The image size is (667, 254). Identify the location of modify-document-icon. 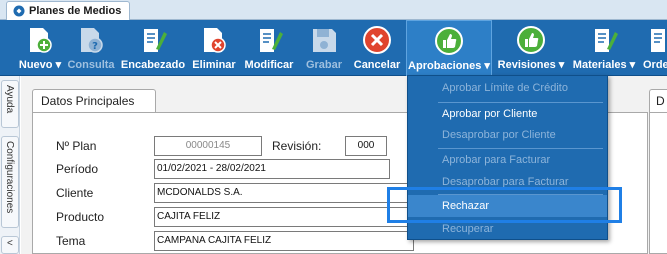
(271, 40).